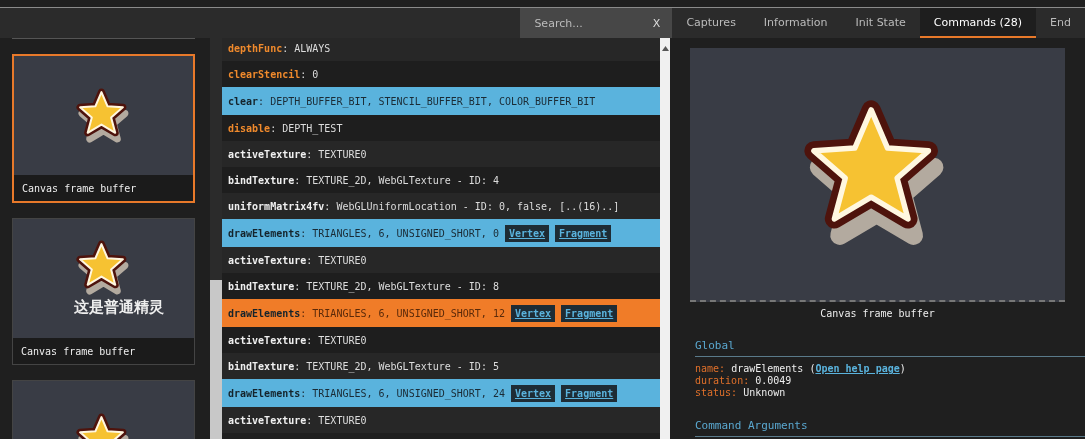  I want to click on preview-caption: Canvas frame buffer, so click(877, 313).